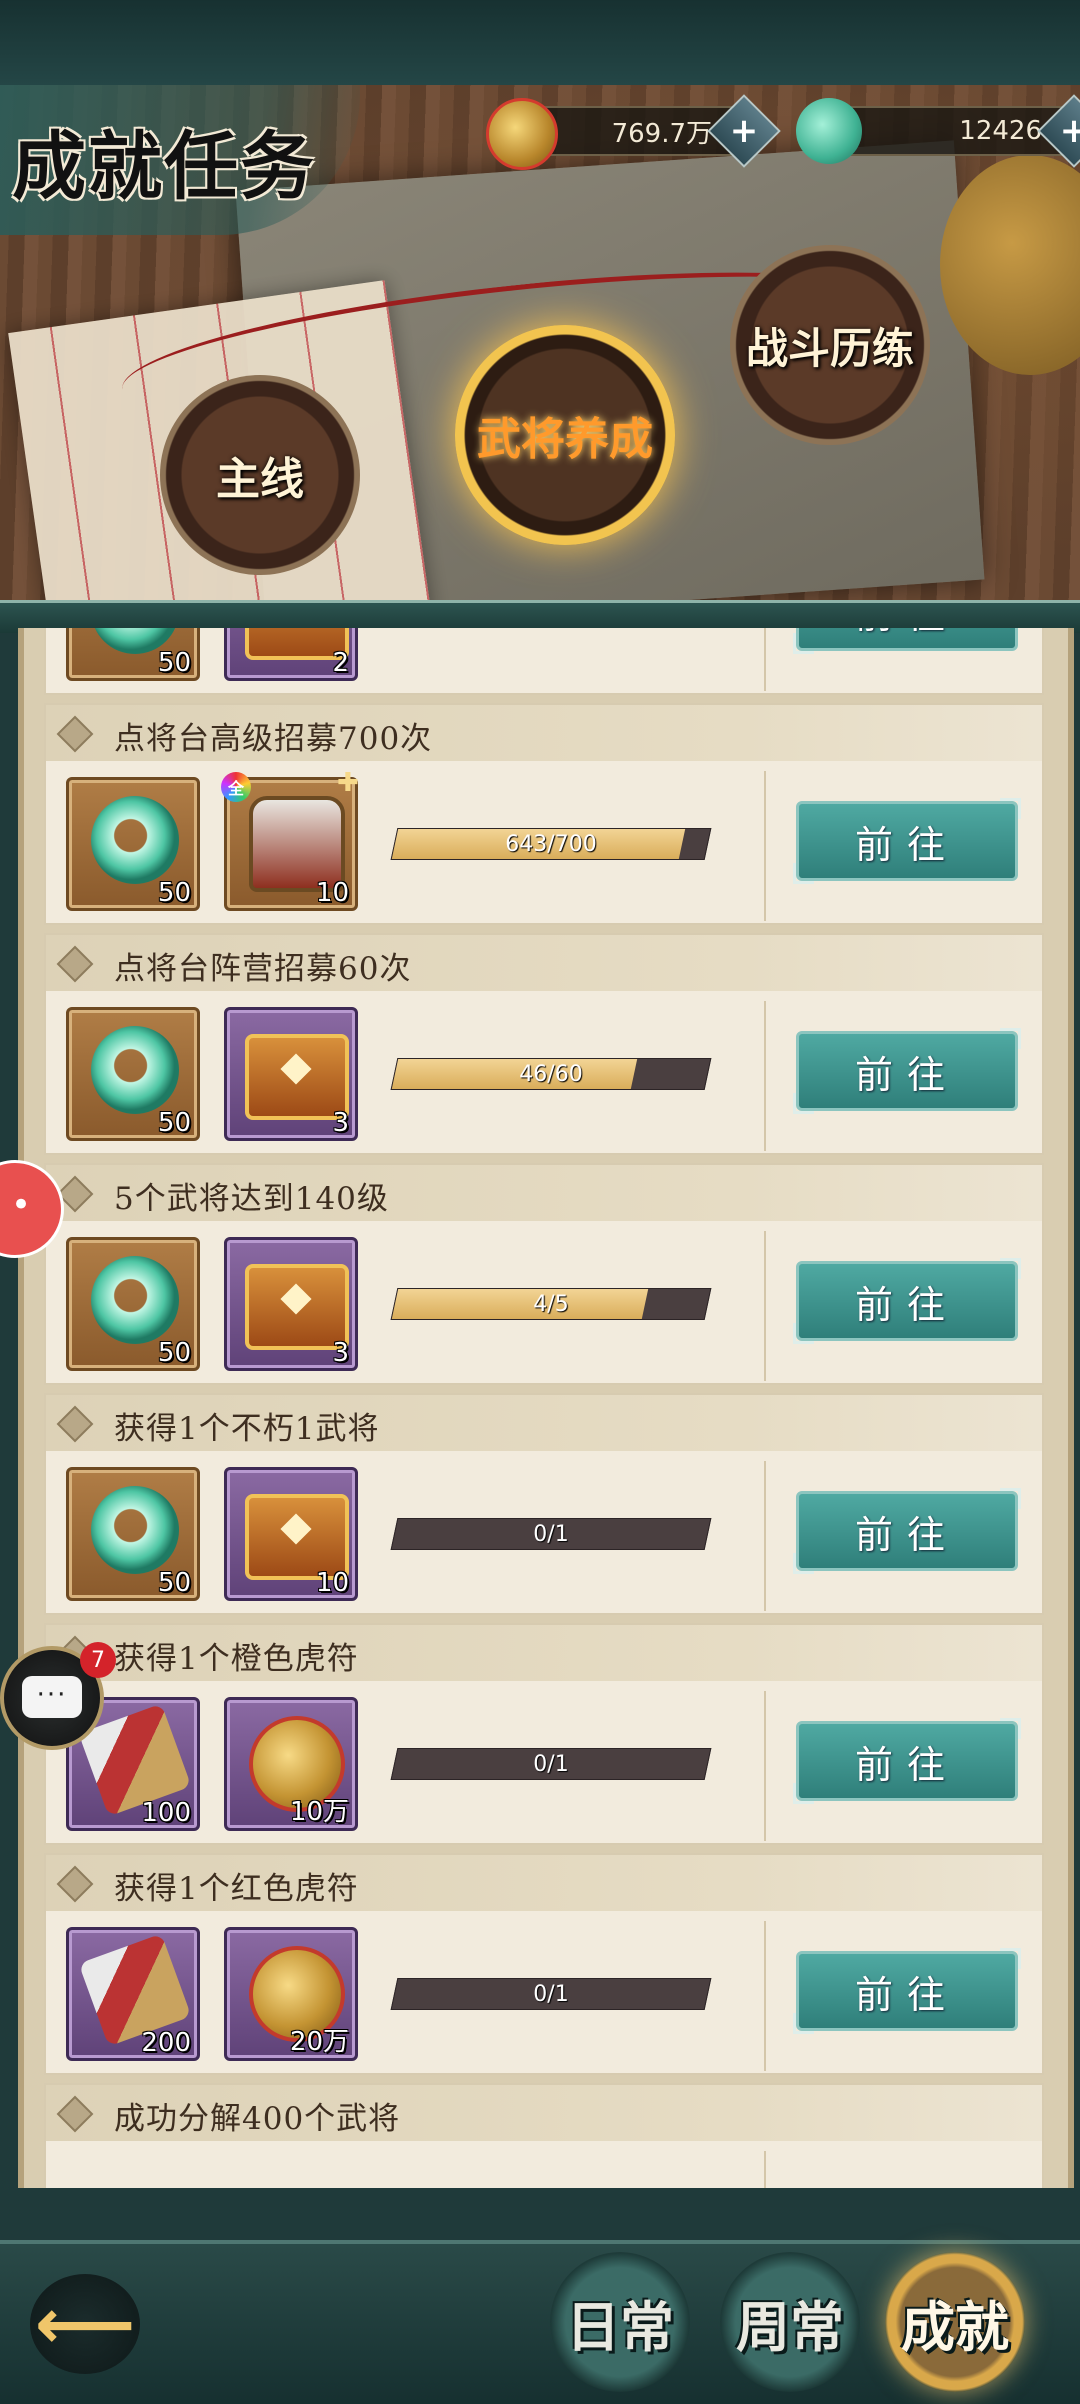 The height and width of the screenshot is (2404, 1080). Describe the element at coordinates (263, 969) in the screenshot. I see `task-title: 点将台阵营招募60次` at that location.